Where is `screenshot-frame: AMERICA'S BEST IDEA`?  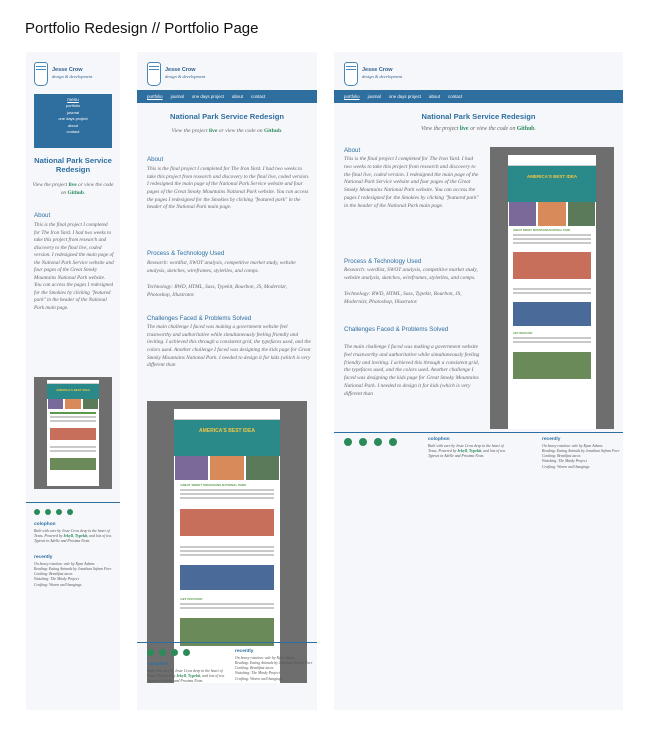 screenshot-frame: AMERICA'S BEST IDEA is located at coordinates (73, 433).